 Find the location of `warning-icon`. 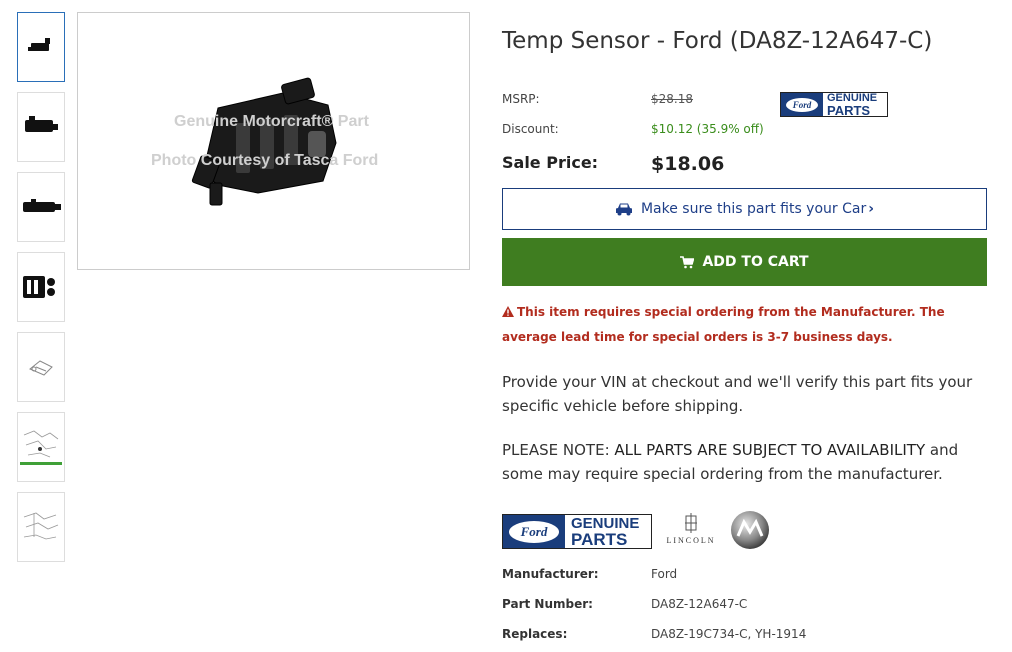

warning-icon is located at coordinates (508, 311).